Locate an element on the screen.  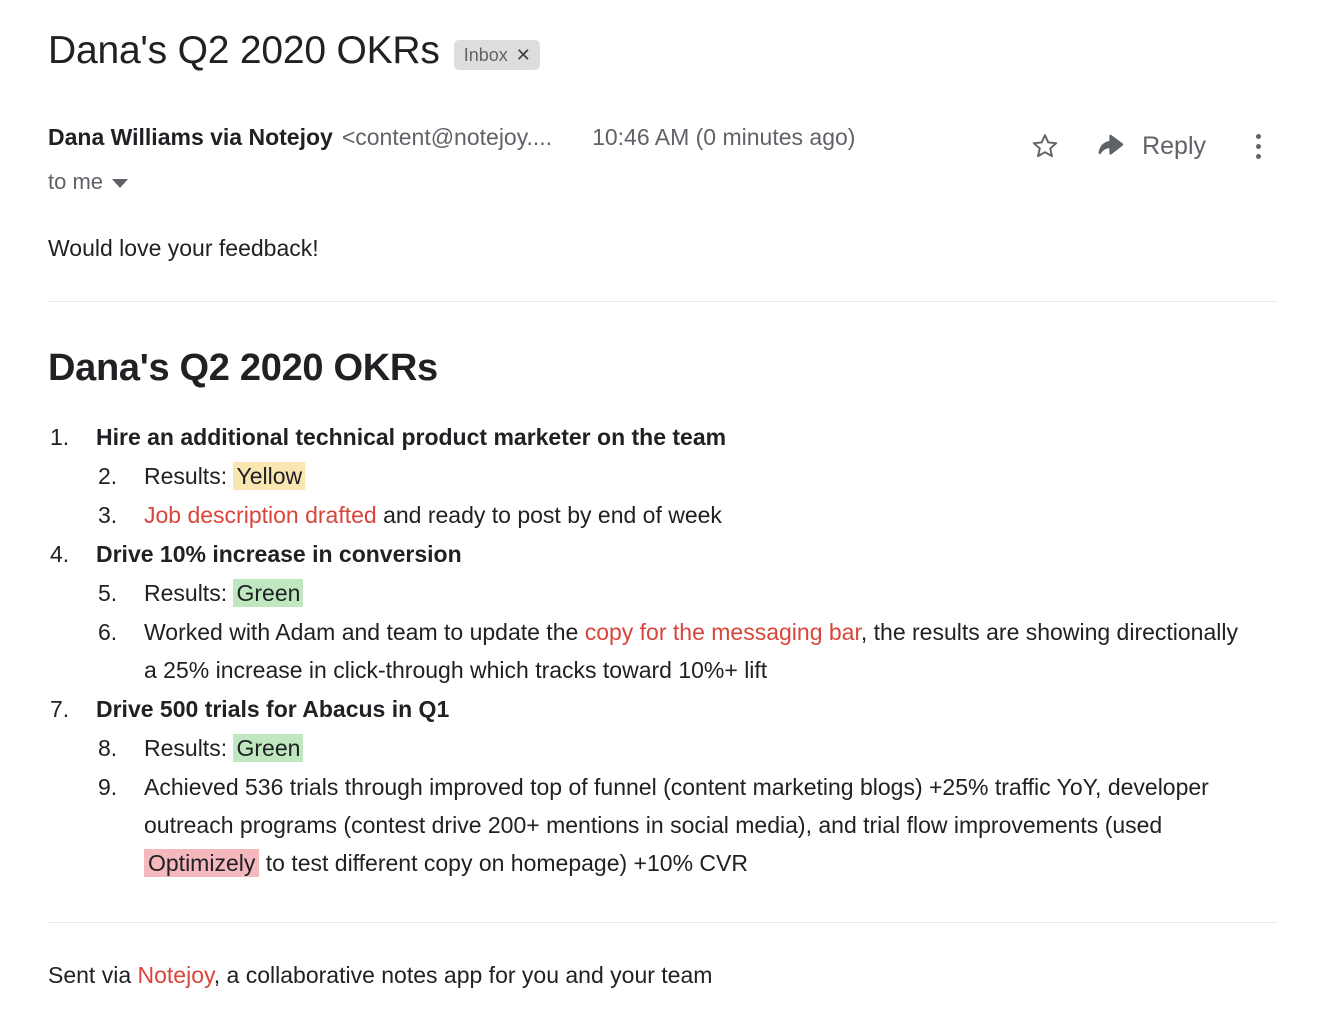
recipient-line: to me is located at coordinates (663, 182).